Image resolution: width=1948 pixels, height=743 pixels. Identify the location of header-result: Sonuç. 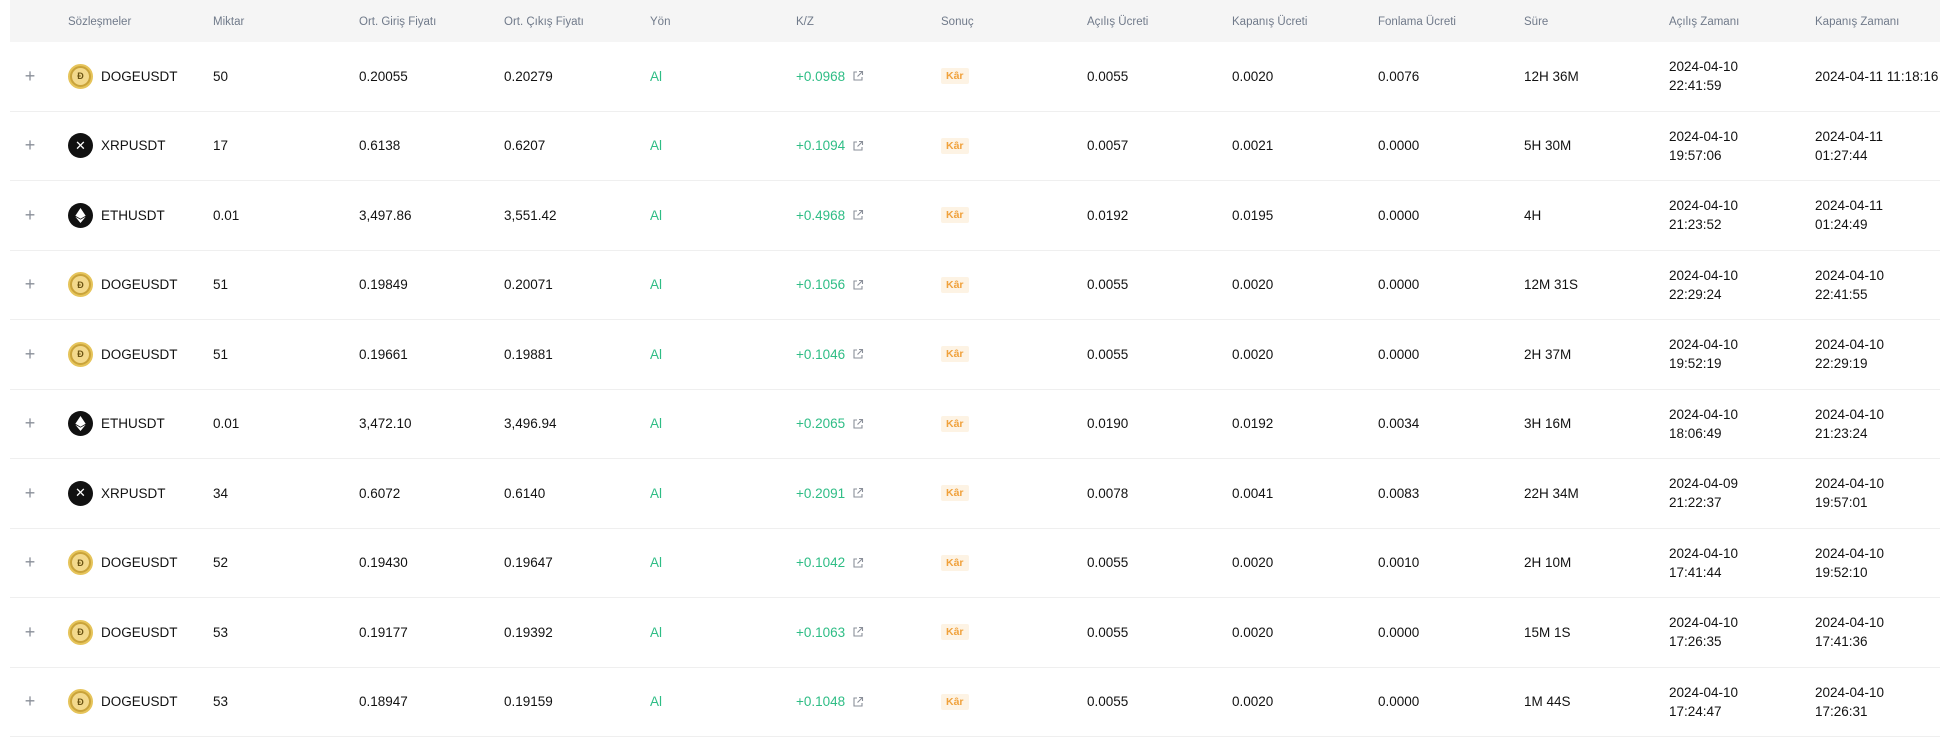
(957, 21).